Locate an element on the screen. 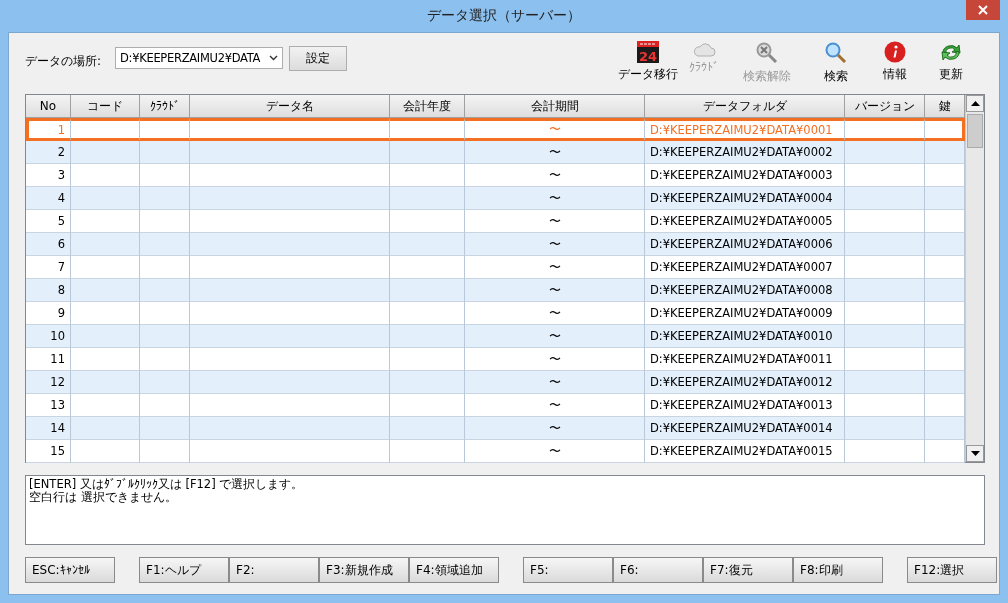 Image resolution: width=1008 pixels, height=603 pixels. table-cell: 5 is located at coordinates (48, 221).